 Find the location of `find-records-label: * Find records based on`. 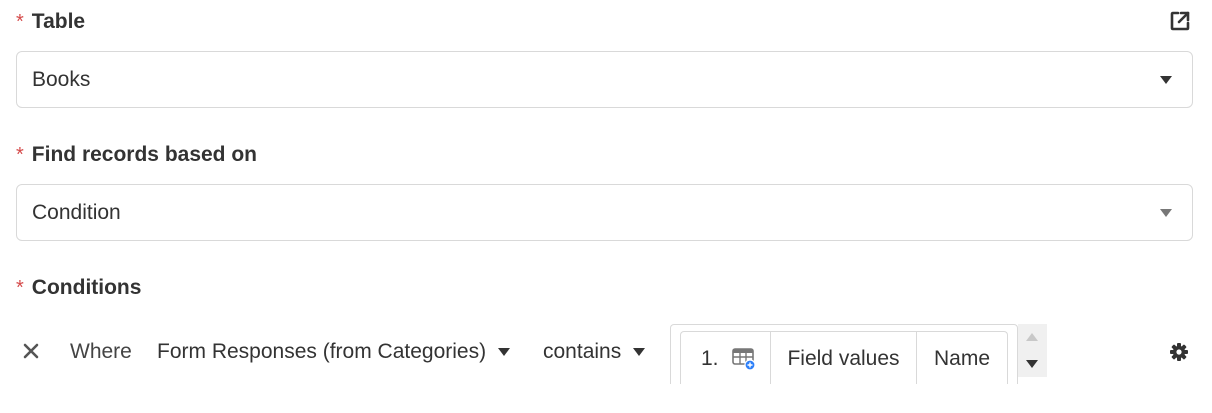

find-records-label: * Find records based on is located at coordinates (136, 155).